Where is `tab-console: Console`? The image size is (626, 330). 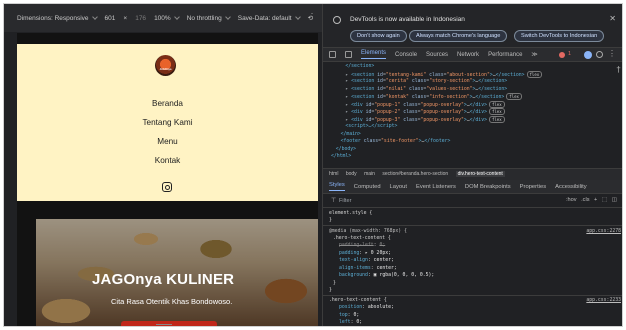
tab-console: Console is located at coordinates (406, 55).